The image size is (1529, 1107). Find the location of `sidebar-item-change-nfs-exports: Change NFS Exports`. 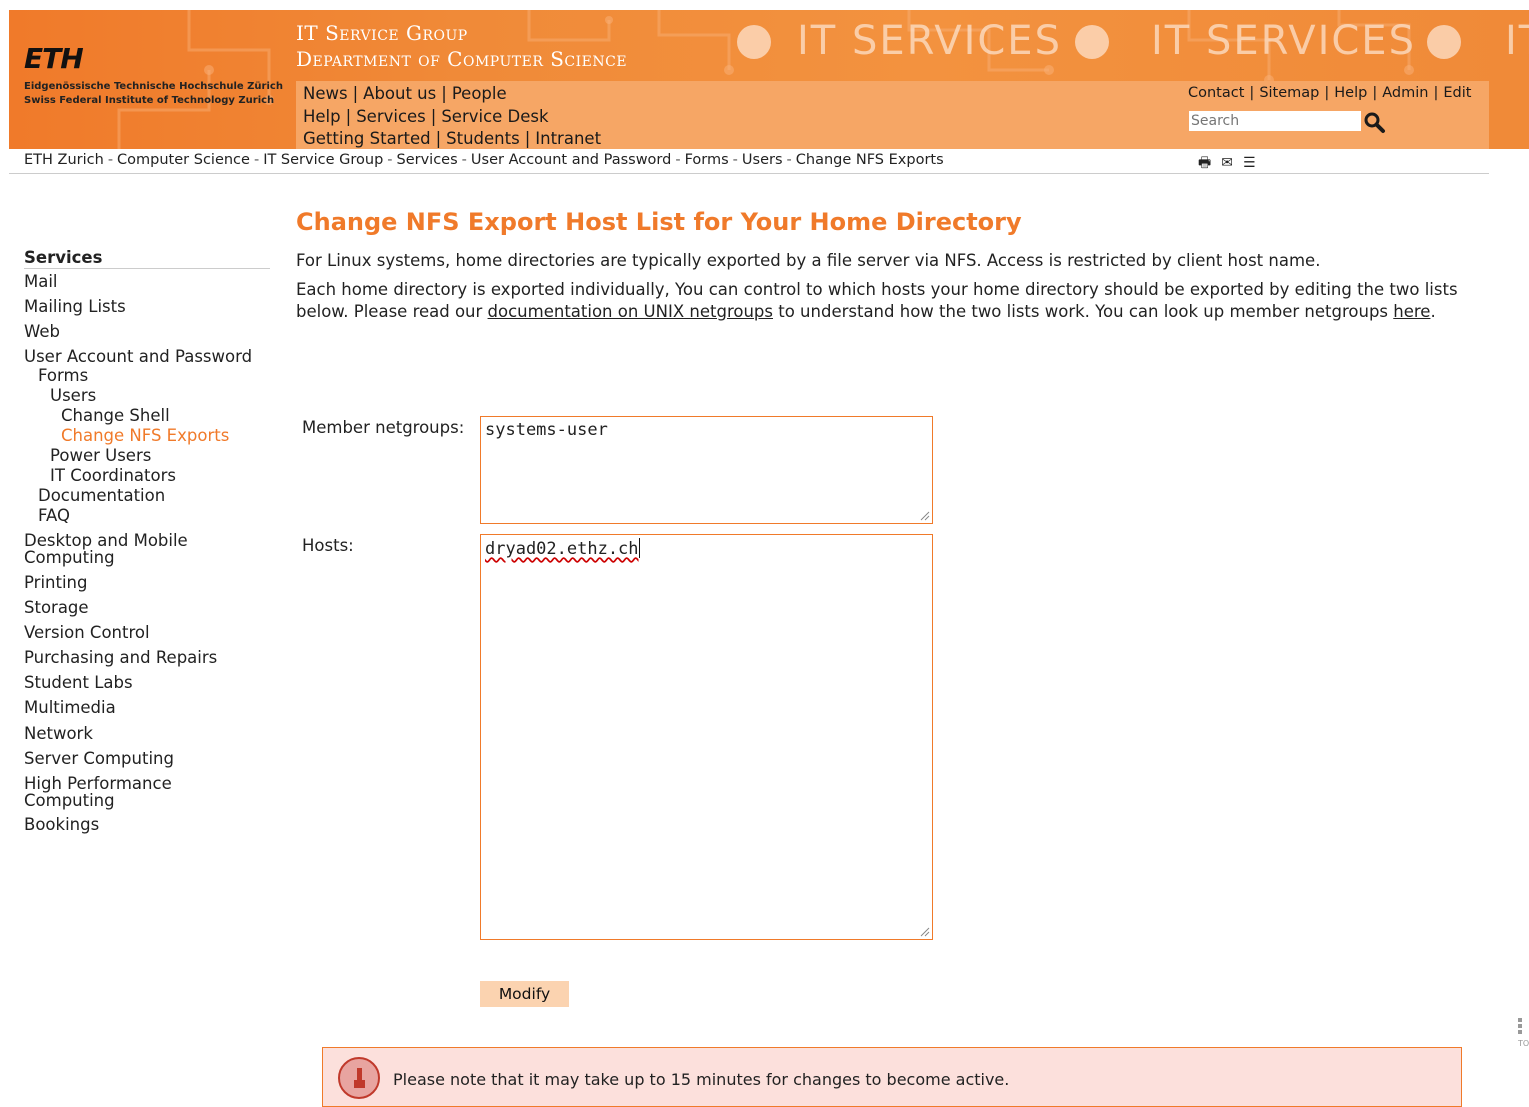

sidebar-item-change-nfs-exports: Change NFS Exports is located at coordinates (145, 435).